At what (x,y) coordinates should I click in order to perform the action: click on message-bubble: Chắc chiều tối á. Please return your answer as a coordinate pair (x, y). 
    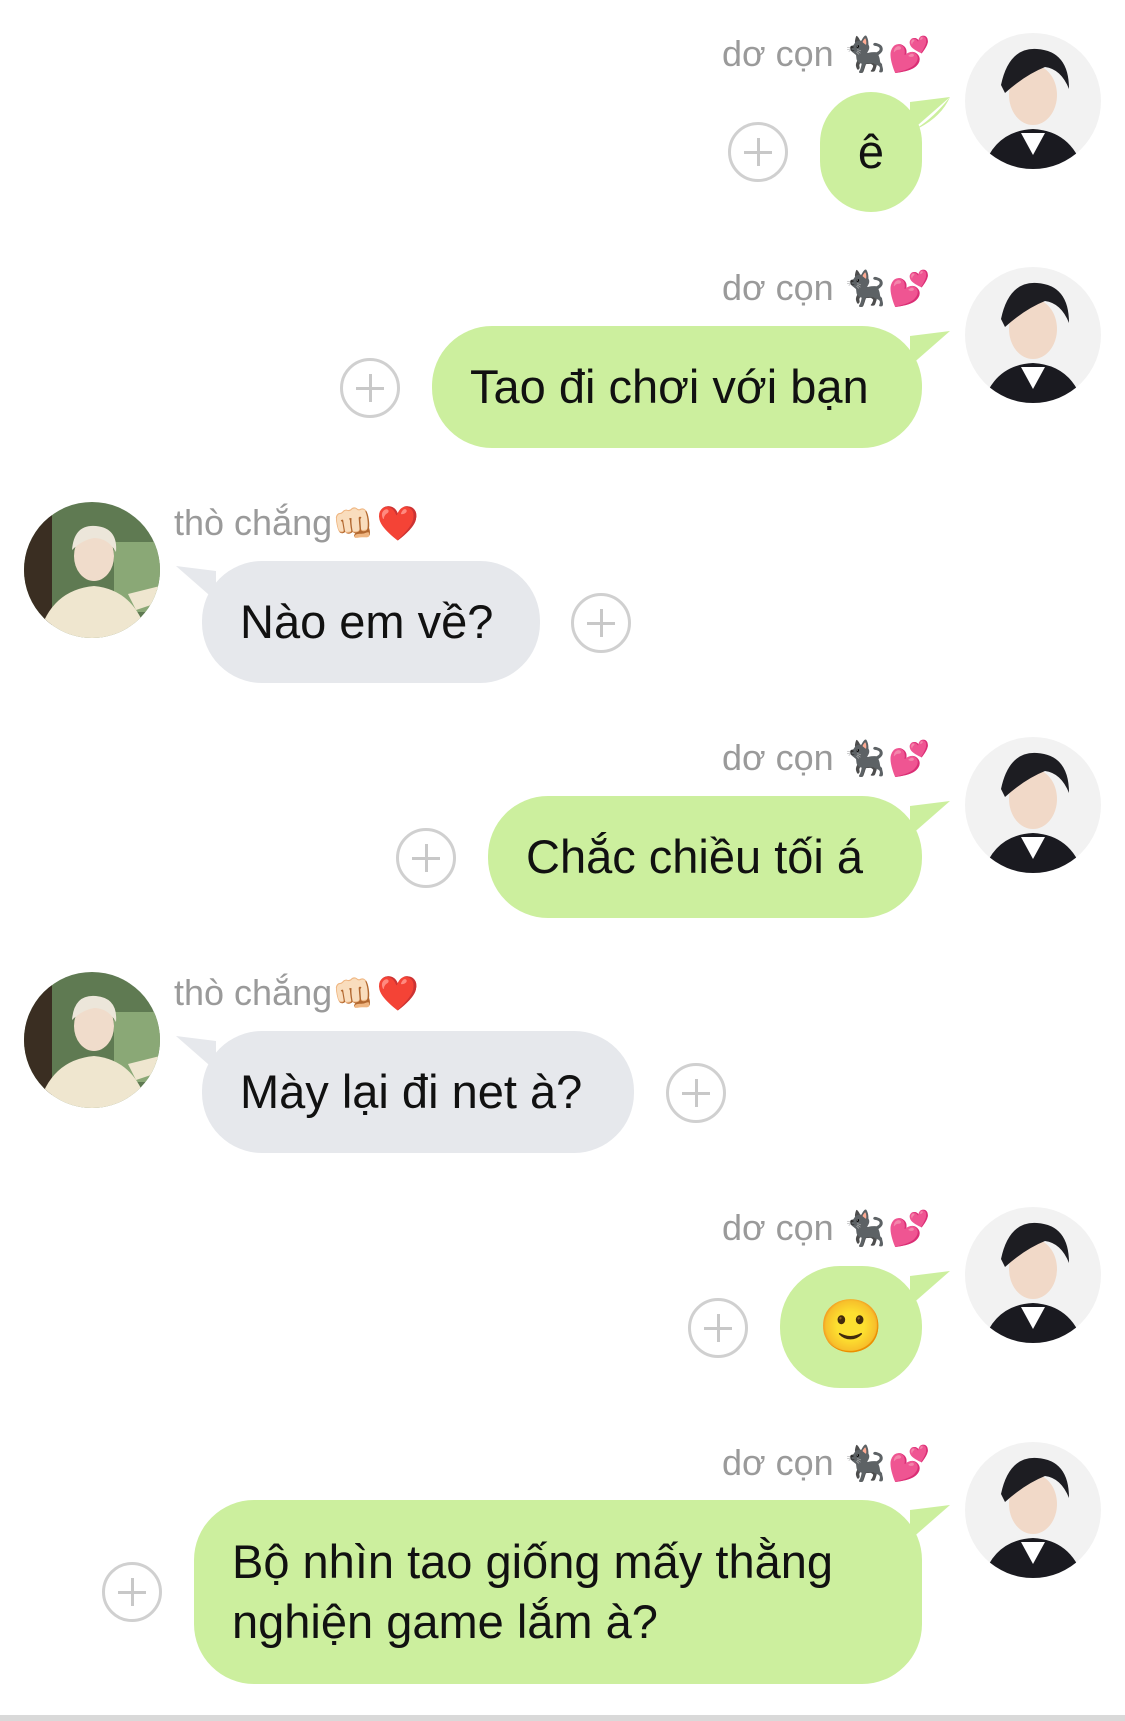
    Looking at the image, I should click on (705, 857).